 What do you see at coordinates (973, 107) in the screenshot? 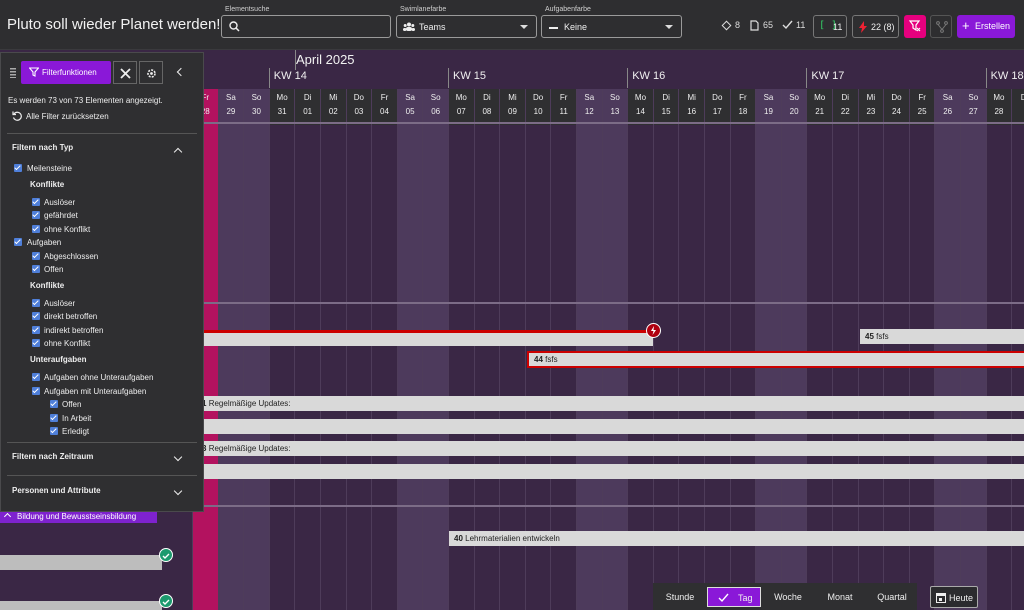
I see `day-header: So 27` at bounding box center [973, 107].